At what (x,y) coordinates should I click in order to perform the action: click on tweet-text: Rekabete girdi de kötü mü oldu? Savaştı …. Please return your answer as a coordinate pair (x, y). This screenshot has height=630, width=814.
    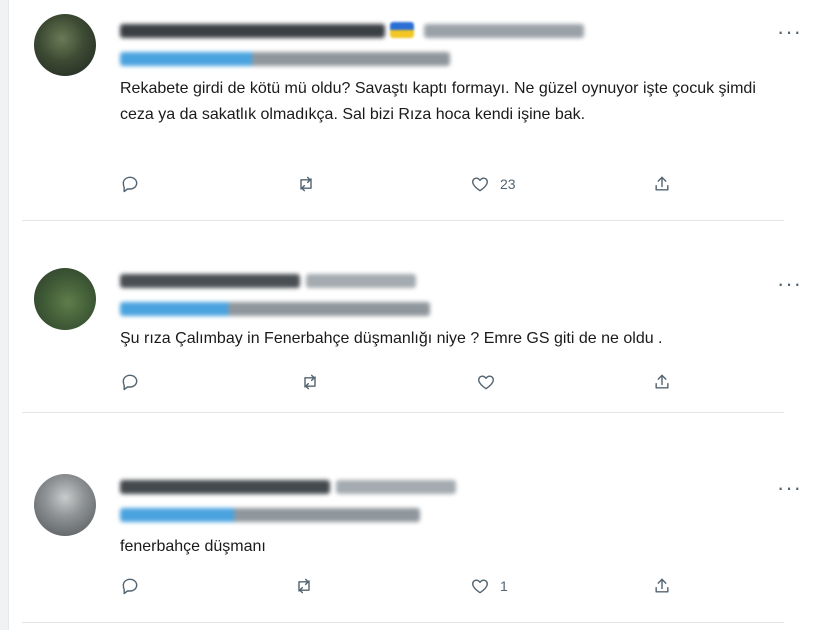
    Looking at the image, I should click on (438, 101).